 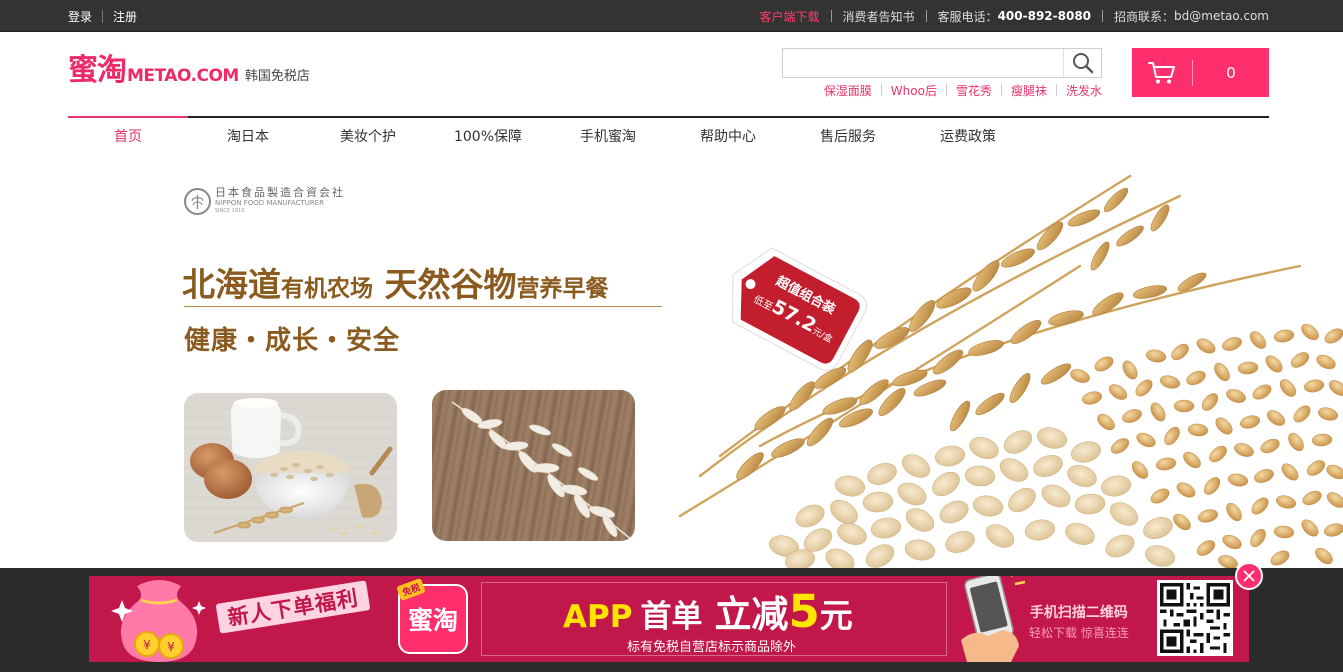 I want to click on banner-subline: 健康・成长・安全, so click(x=292, y=341).